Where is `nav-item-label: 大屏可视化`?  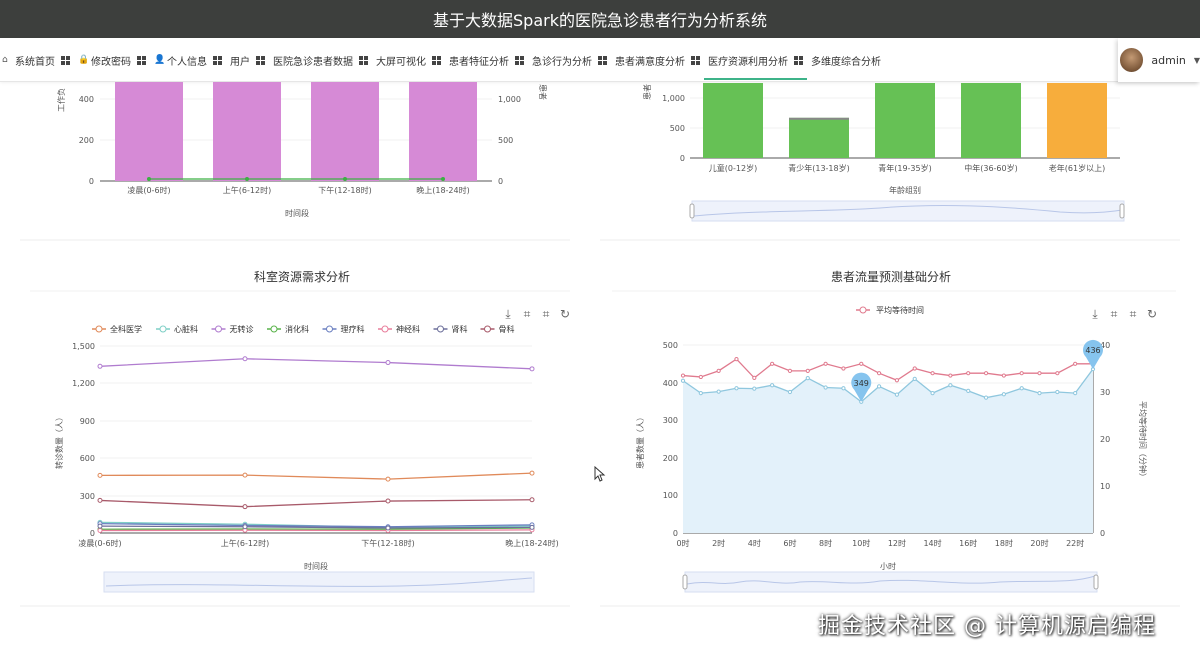
nav-item-label: 大屏可视化 is located at coordinates (401, 62).